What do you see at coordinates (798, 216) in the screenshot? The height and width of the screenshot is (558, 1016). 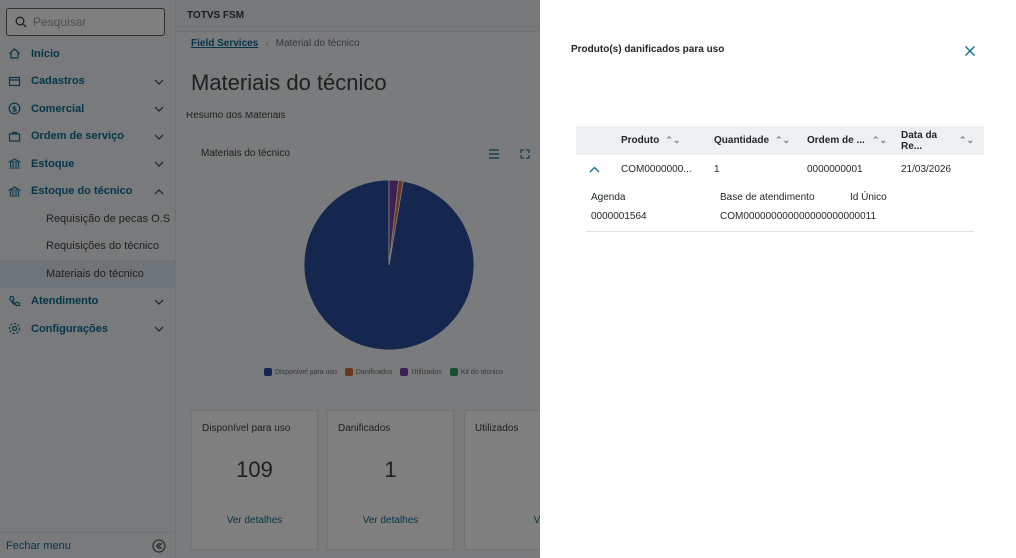 I see `detail-value-base: COM000000000000000000000011` at bounding box center [798, 216].